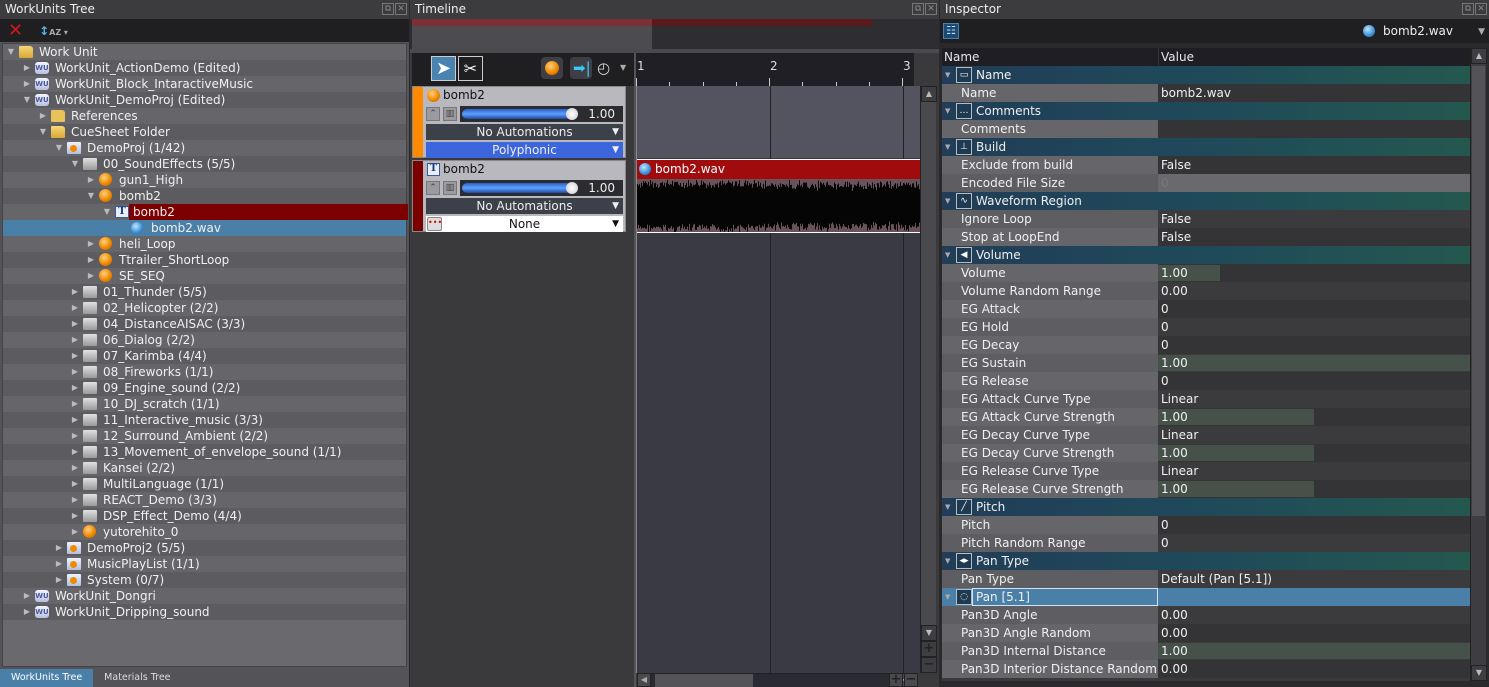  I want to click on mode-dropdown: Polyphonic ▼, so click(524, 150).